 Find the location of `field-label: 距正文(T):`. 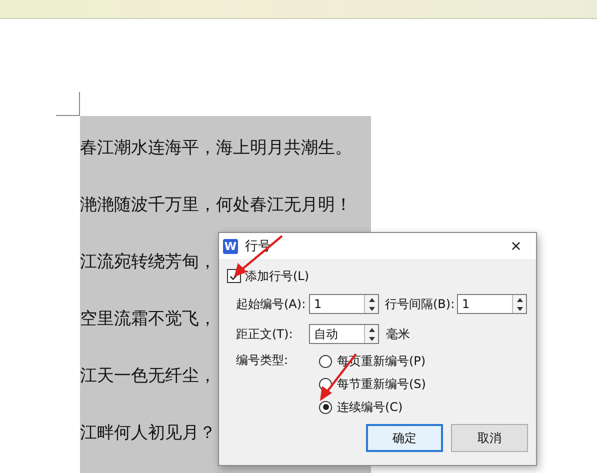

field-label: 距正文(T): is located at coordinates (265, 334).